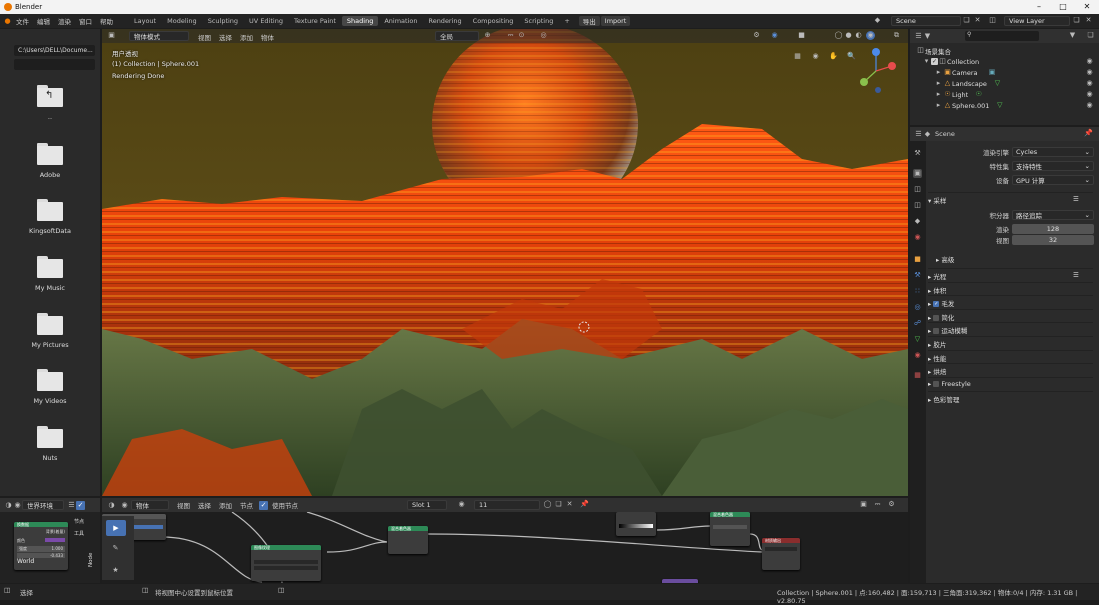 Image resolution: width=1099 pixels, height=605 pixels. I want to click on fake-user-icon: ◯, so click(547, 504).